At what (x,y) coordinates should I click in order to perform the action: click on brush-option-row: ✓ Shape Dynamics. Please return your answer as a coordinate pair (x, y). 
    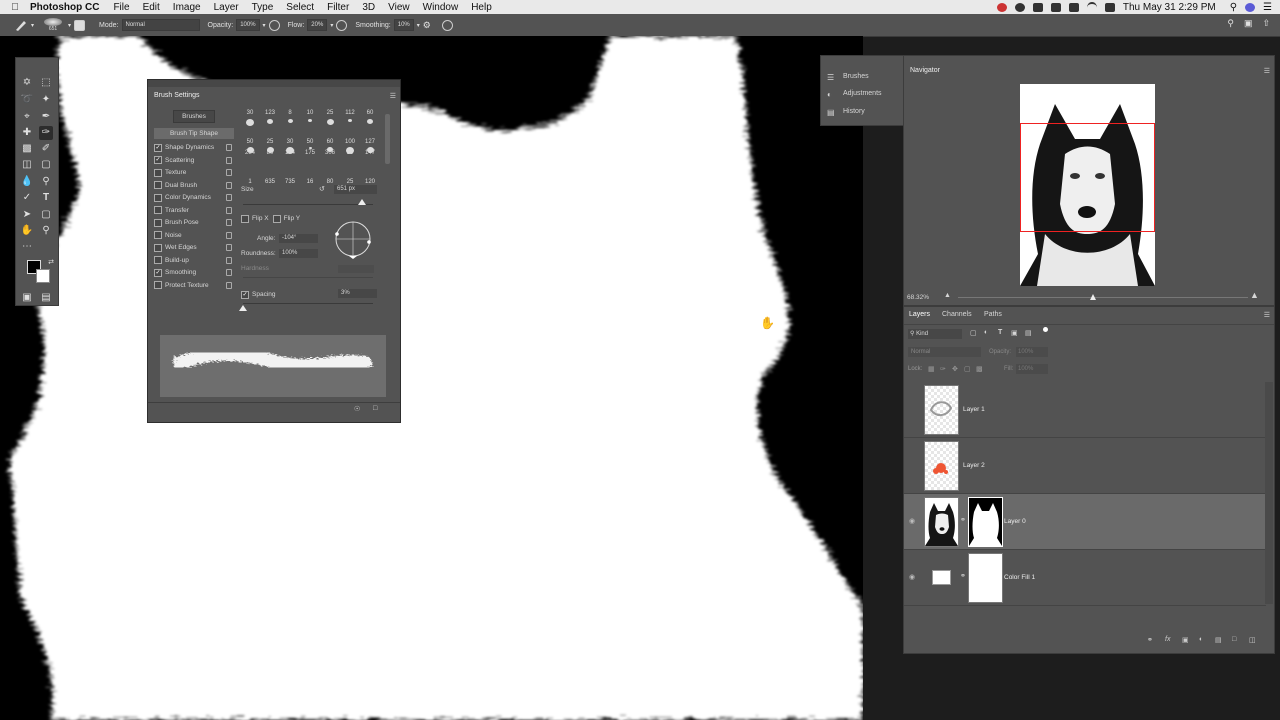
    Looking at the image, I should click on (194, 147).